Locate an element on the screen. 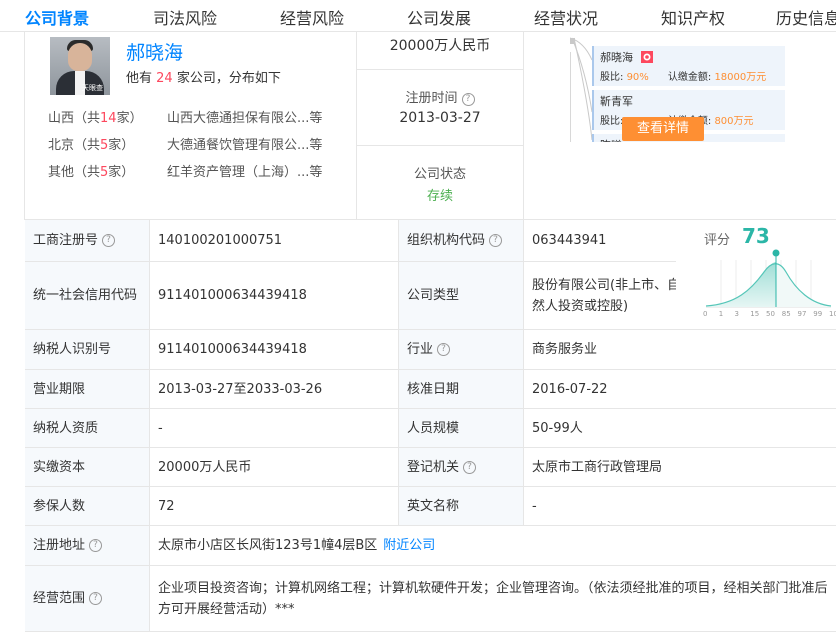 Image resolution: width=836 pixels, height=632 pixels. score-tick-label: 1 is located at coordinates (721, 314).